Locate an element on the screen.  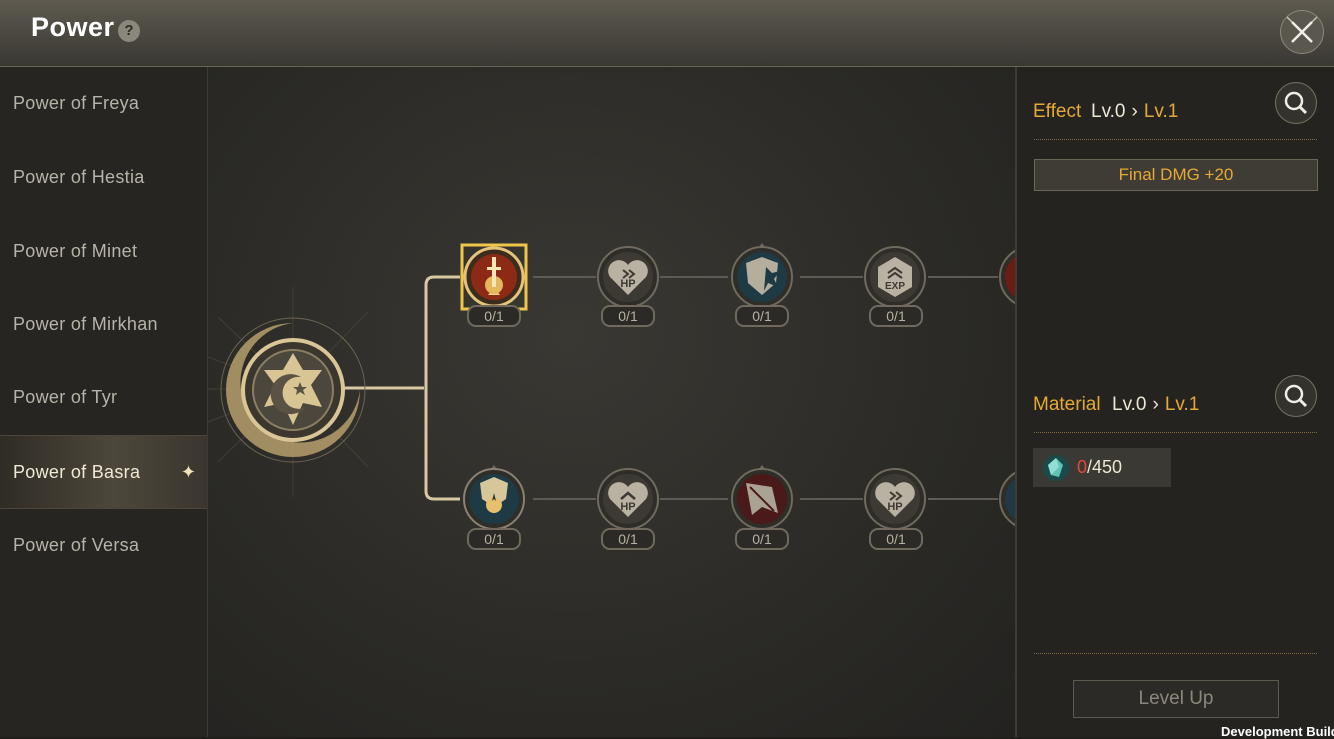
leaf-spike-icon is located at coordinates (762, 497).